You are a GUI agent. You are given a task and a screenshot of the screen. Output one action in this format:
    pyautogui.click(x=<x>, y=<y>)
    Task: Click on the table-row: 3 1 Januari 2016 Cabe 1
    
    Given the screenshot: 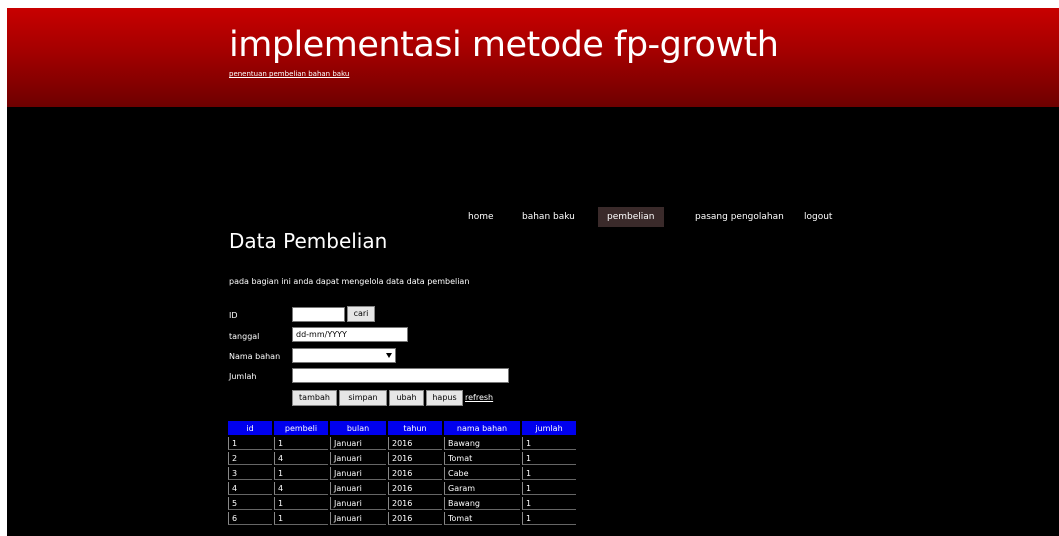 What is the action you would take?
    pyautogui.click(x=402, y=473)
    